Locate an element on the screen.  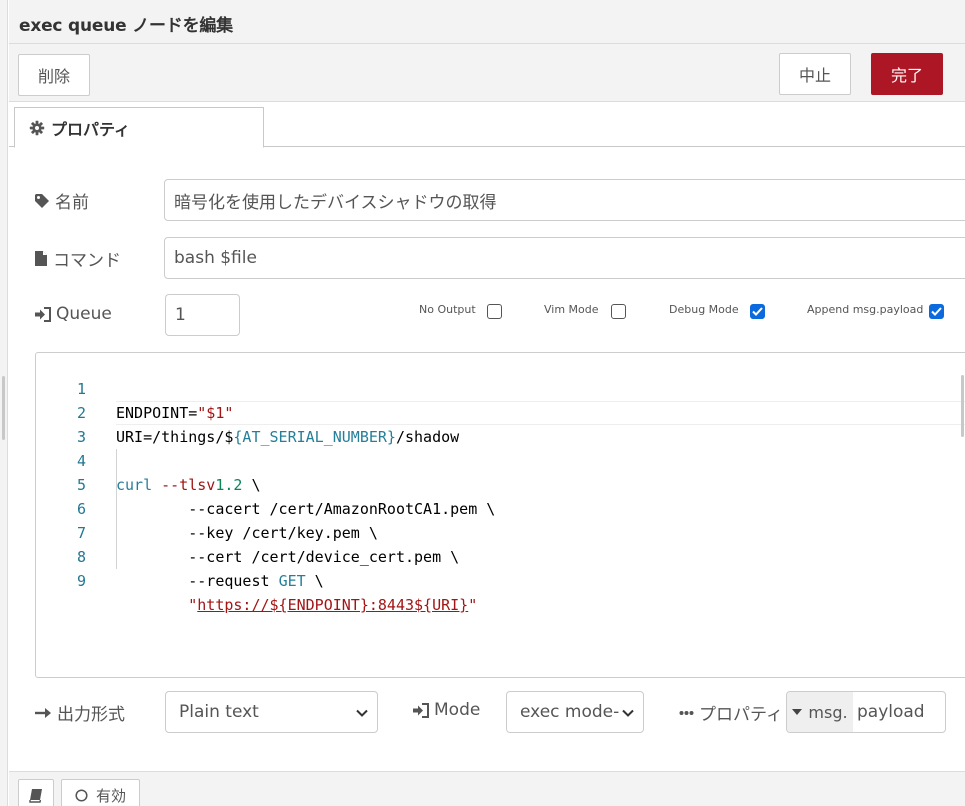
line-number: 9 is located at coordinates (81, 581).